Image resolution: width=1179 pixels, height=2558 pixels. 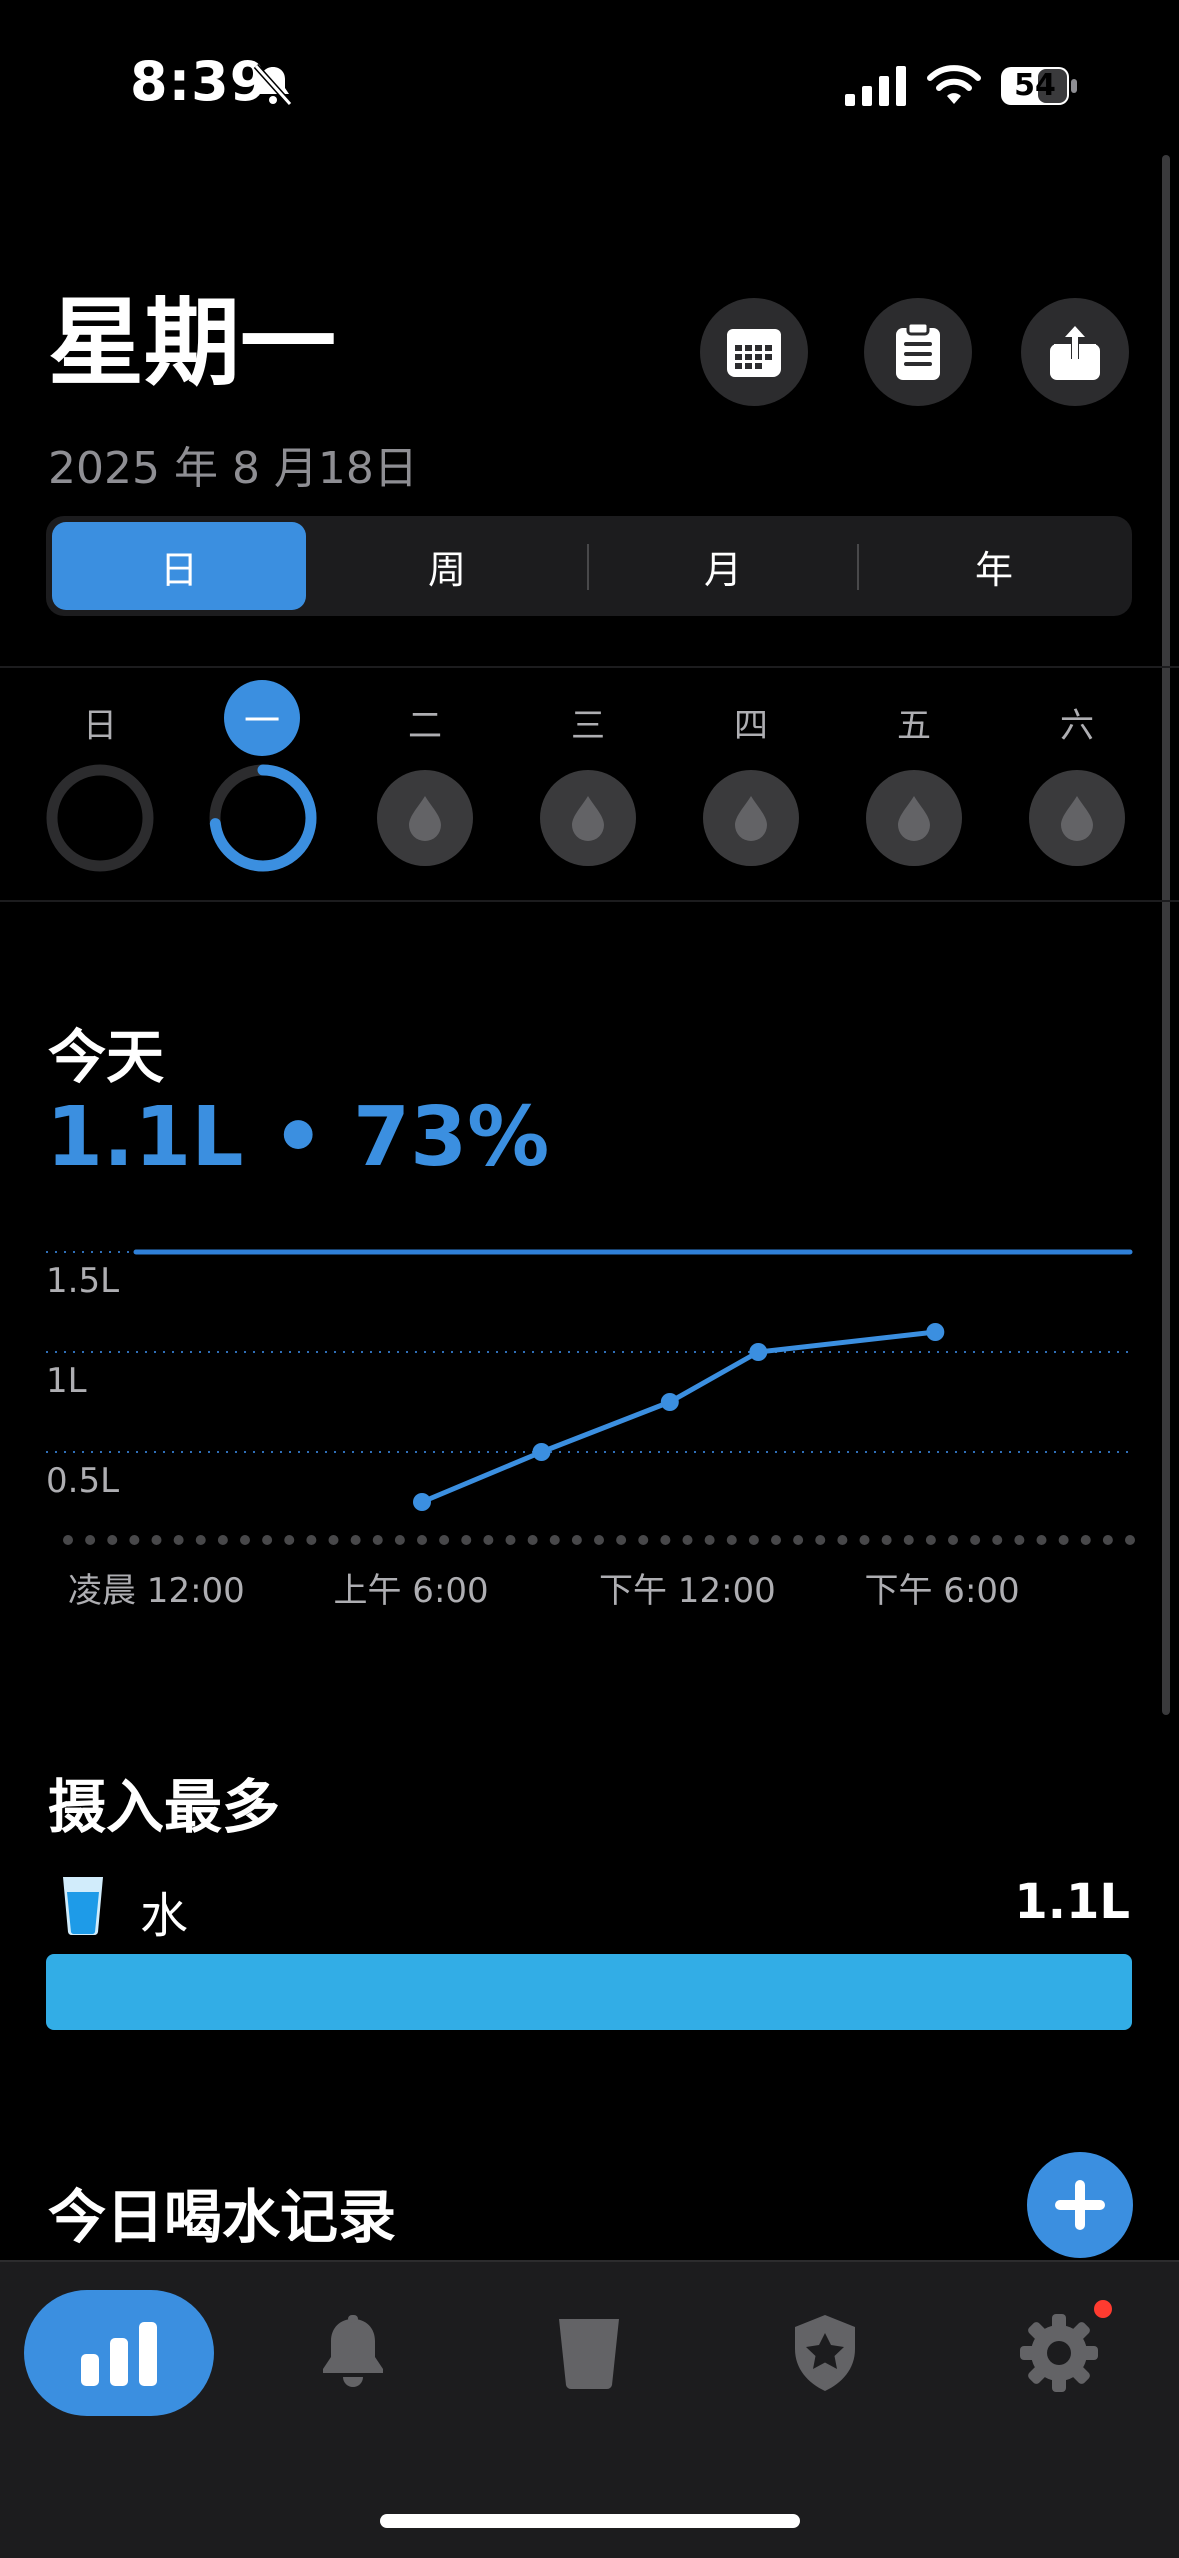 I want to click on settings-notification-dot, so click(x=1103, y=2309).